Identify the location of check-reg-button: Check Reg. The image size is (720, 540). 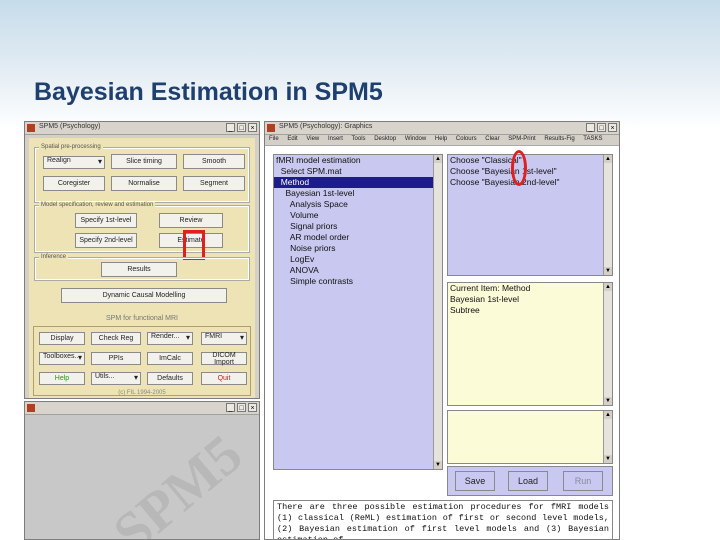
(116, 338).